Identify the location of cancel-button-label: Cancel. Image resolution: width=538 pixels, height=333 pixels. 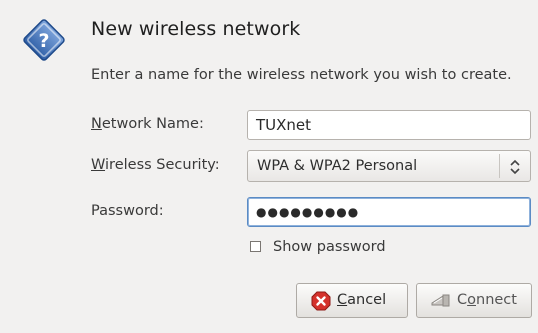
(361, 300).